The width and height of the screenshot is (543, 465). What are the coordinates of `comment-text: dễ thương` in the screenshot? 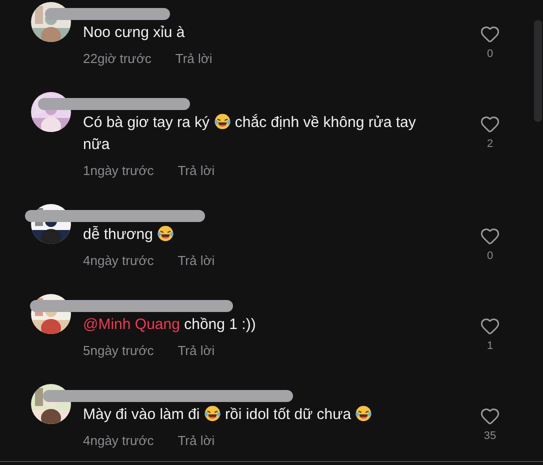 It's located at (261, 235).